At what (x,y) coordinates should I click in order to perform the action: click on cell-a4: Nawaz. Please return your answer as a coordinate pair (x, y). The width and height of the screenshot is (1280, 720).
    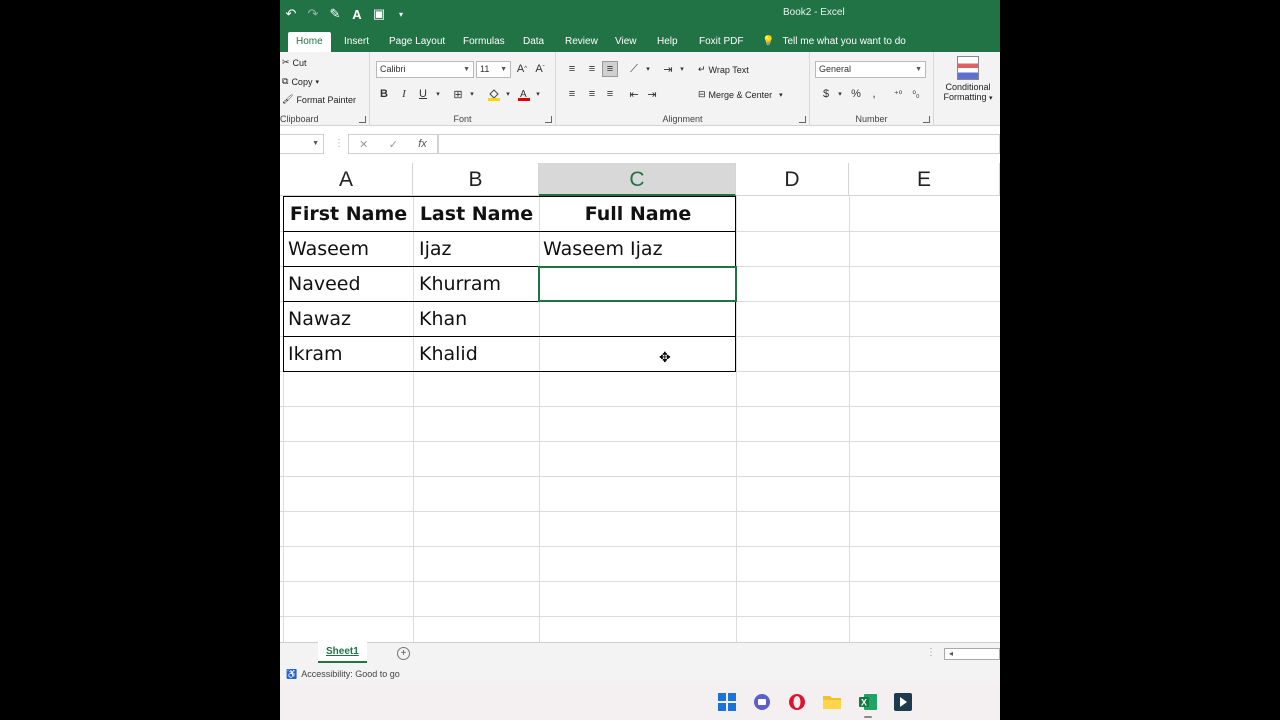
    Looking at the image, I should click on (350, 319).